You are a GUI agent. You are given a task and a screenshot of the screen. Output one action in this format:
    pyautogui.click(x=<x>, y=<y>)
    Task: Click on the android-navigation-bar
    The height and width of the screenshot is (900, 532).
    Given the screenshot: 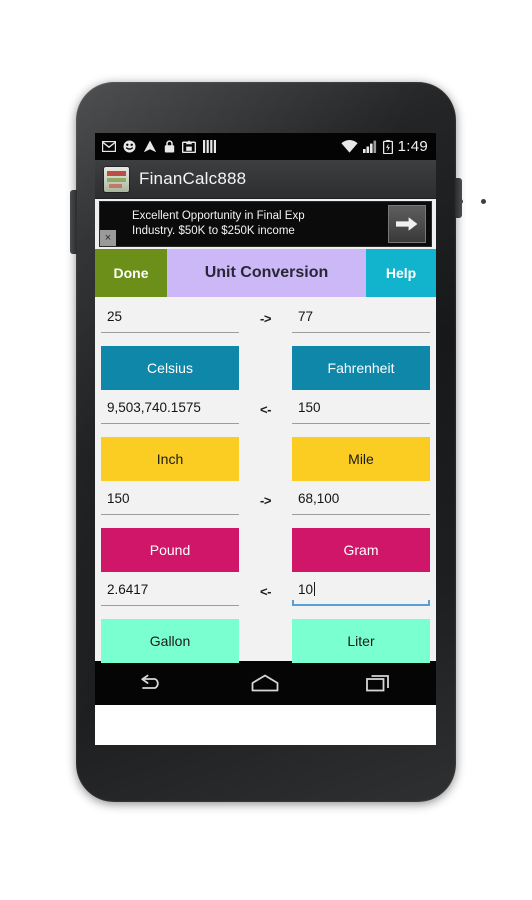 What is the action you would take?
    pyautogui.click(x=265, y=683)
    